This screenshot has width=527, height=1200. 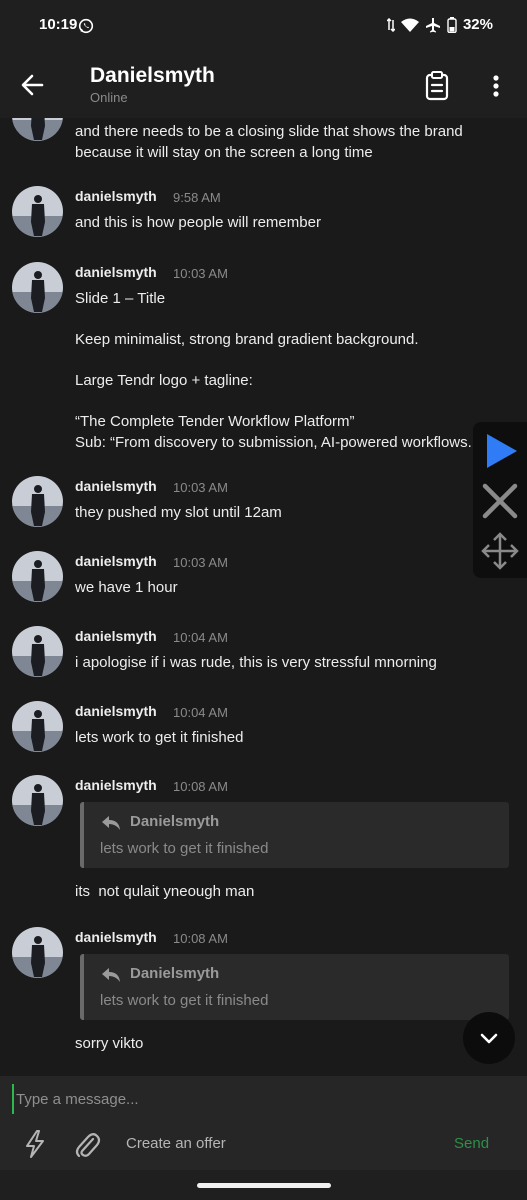 I want to click on online-status: Online, so click(x=109, y=97).